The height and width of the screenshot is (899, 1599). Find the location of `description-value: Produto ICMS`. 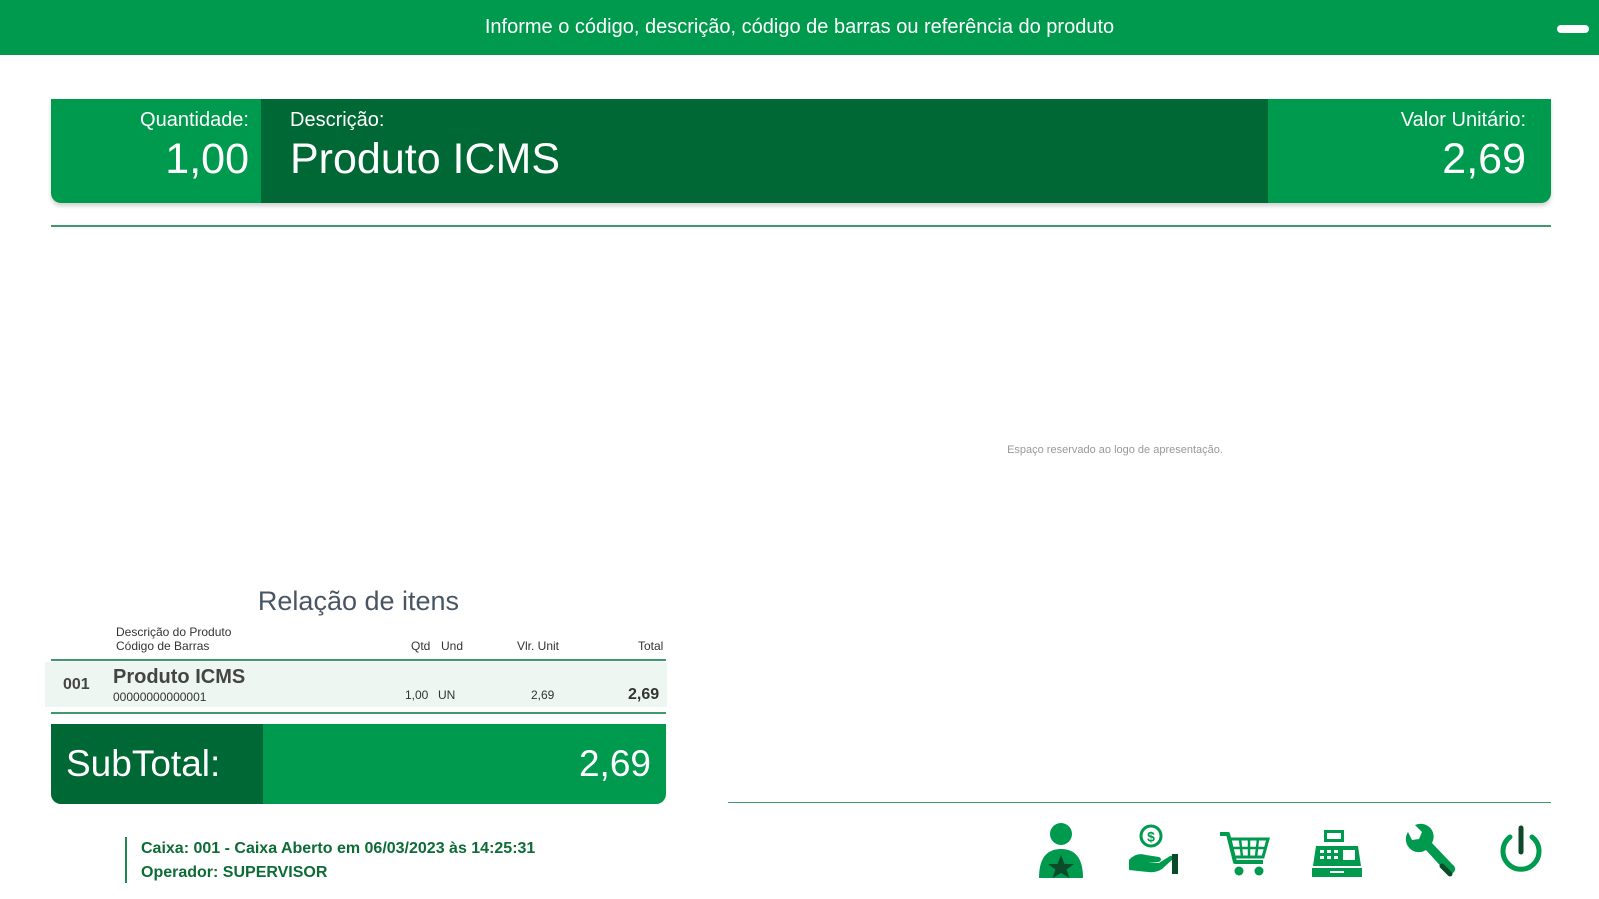

description-value: Produto ICMS is located at coordinates (425, 159).